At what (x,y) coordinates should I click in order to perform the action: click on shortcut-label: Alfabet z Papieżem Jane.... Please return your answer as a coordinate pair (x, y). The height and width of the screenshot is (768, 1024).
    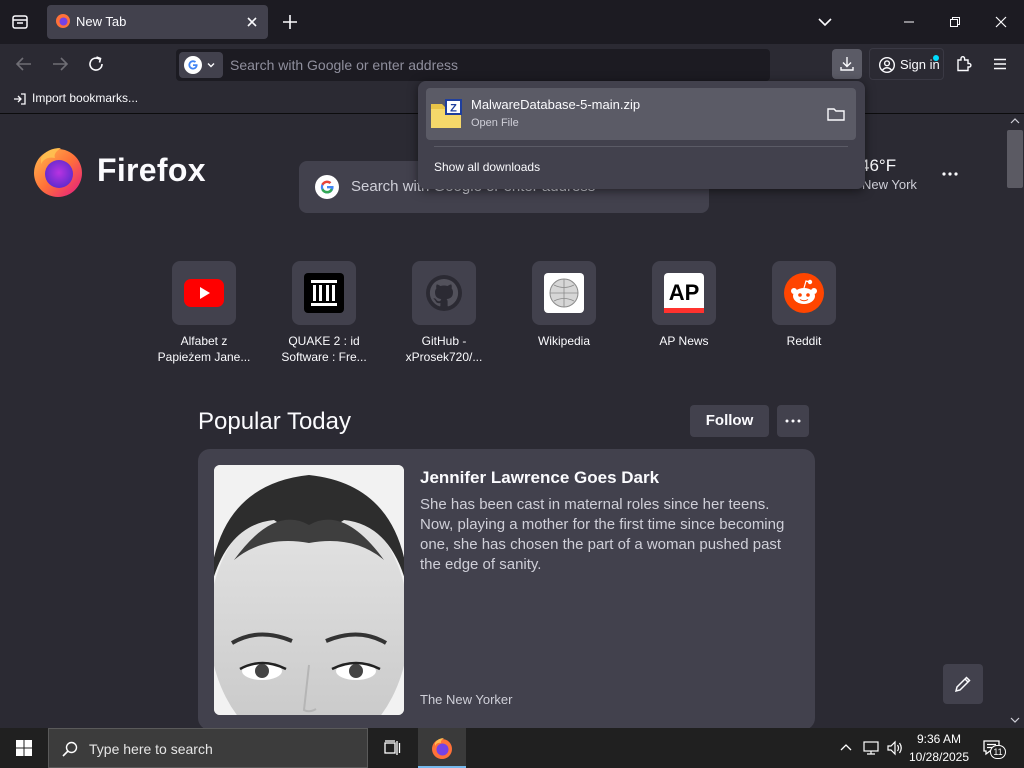
    Looking at the image, I should click on (204, 349).